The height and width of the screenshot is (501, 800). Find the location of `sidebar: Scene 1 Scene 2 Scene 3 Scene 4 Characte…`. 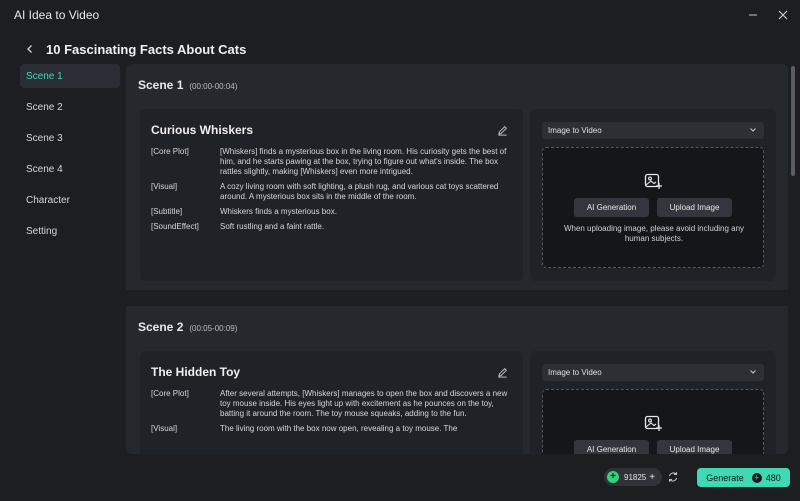

sidebar: Scene 1 Scene 2 Scene 3 Scene 4 Characte… is located at coordinates (70, 157).